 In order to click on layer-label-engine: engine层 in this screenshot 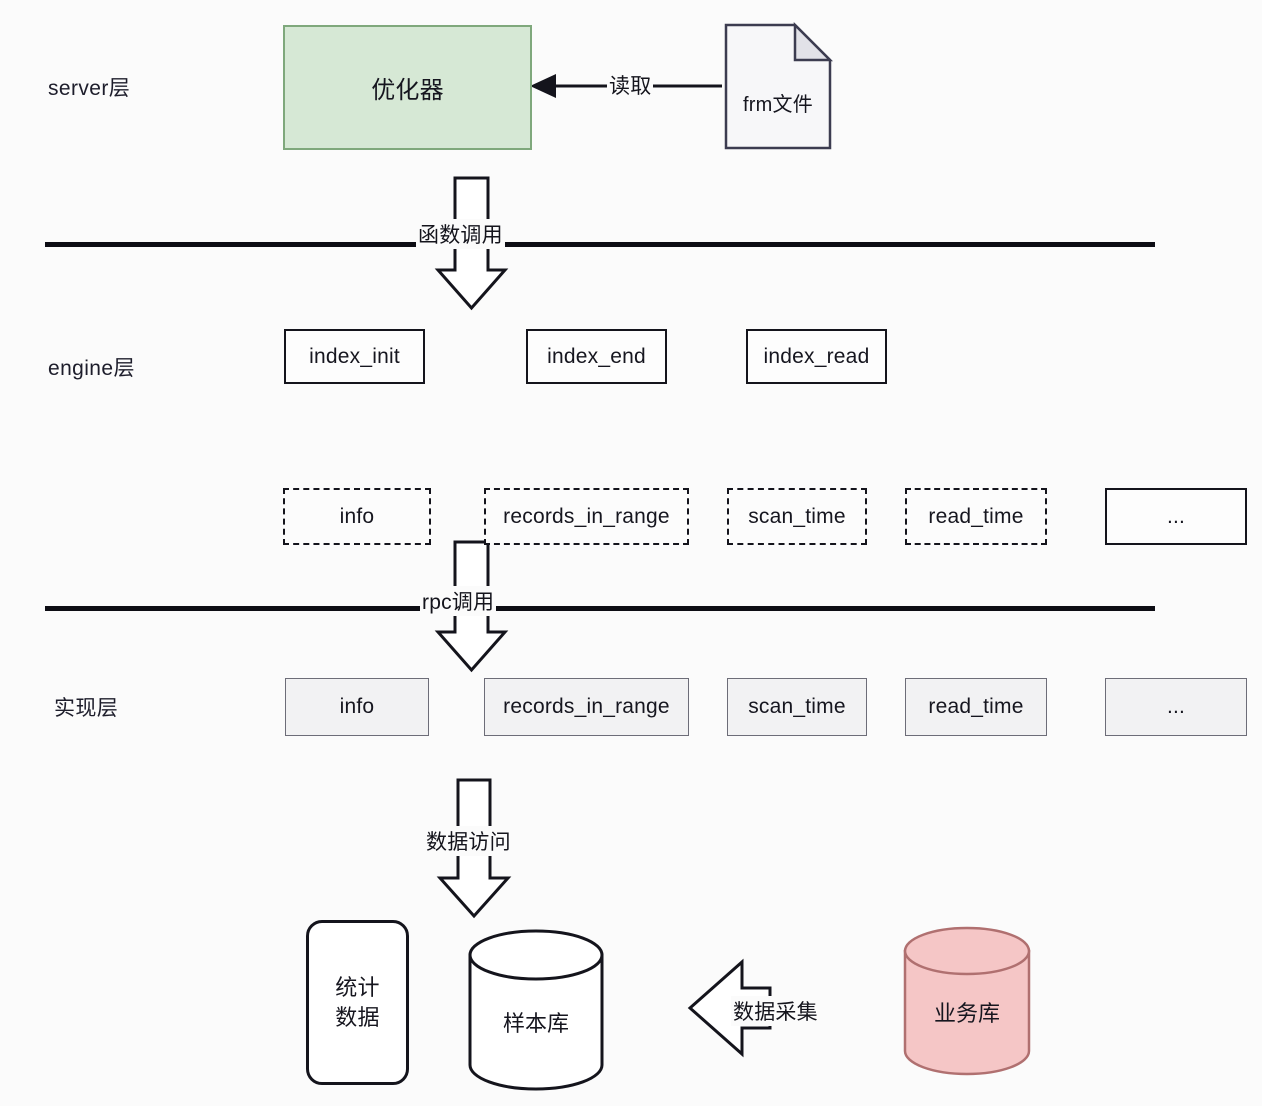, I will do `click(91, 368)`.